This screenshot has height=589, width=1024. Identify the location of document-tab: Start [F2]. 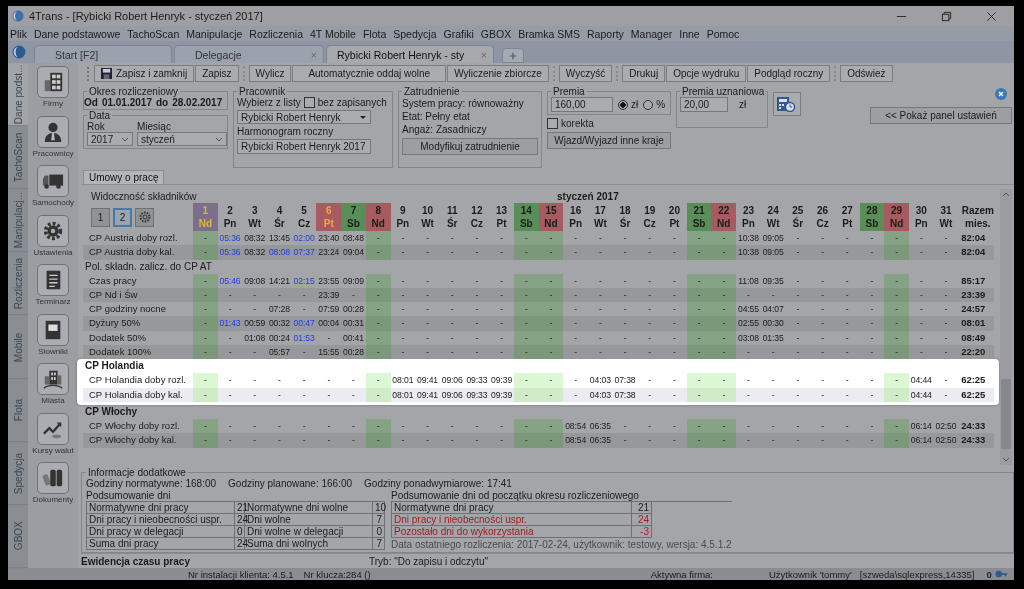
(103, 54).